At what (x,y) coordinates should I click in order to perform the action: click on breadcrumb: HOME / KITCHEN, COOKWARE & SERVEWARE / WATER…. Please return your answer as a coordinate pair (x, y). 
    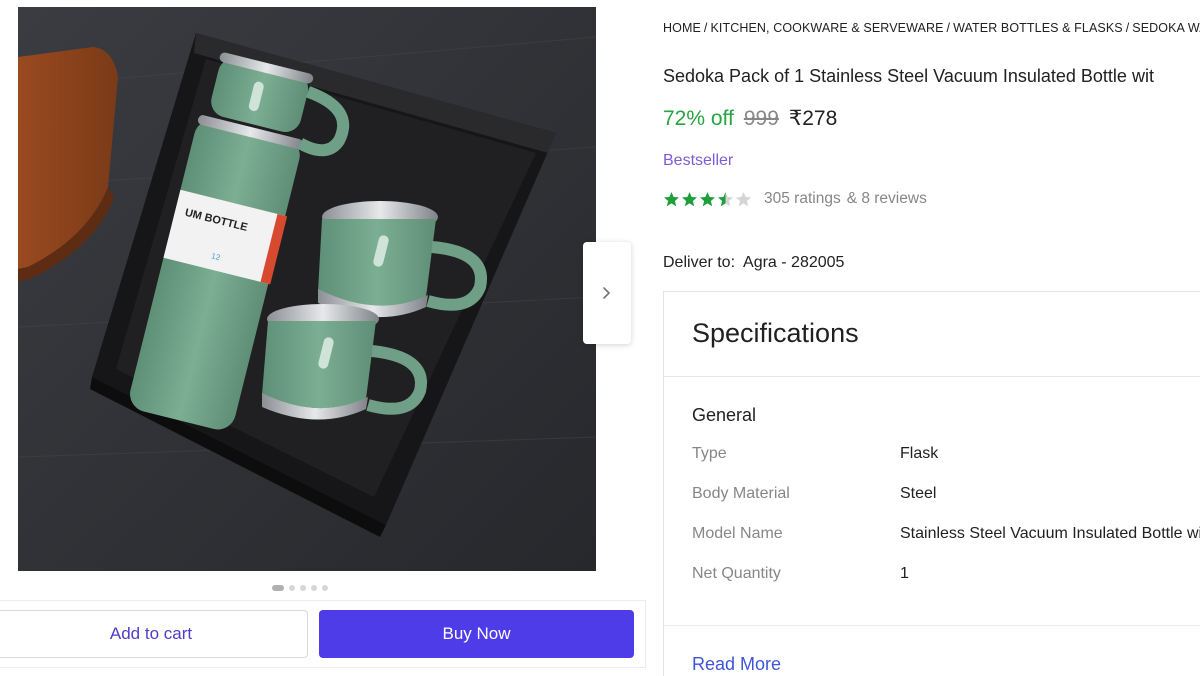
    Looking at the image, I should click on (931, 28).